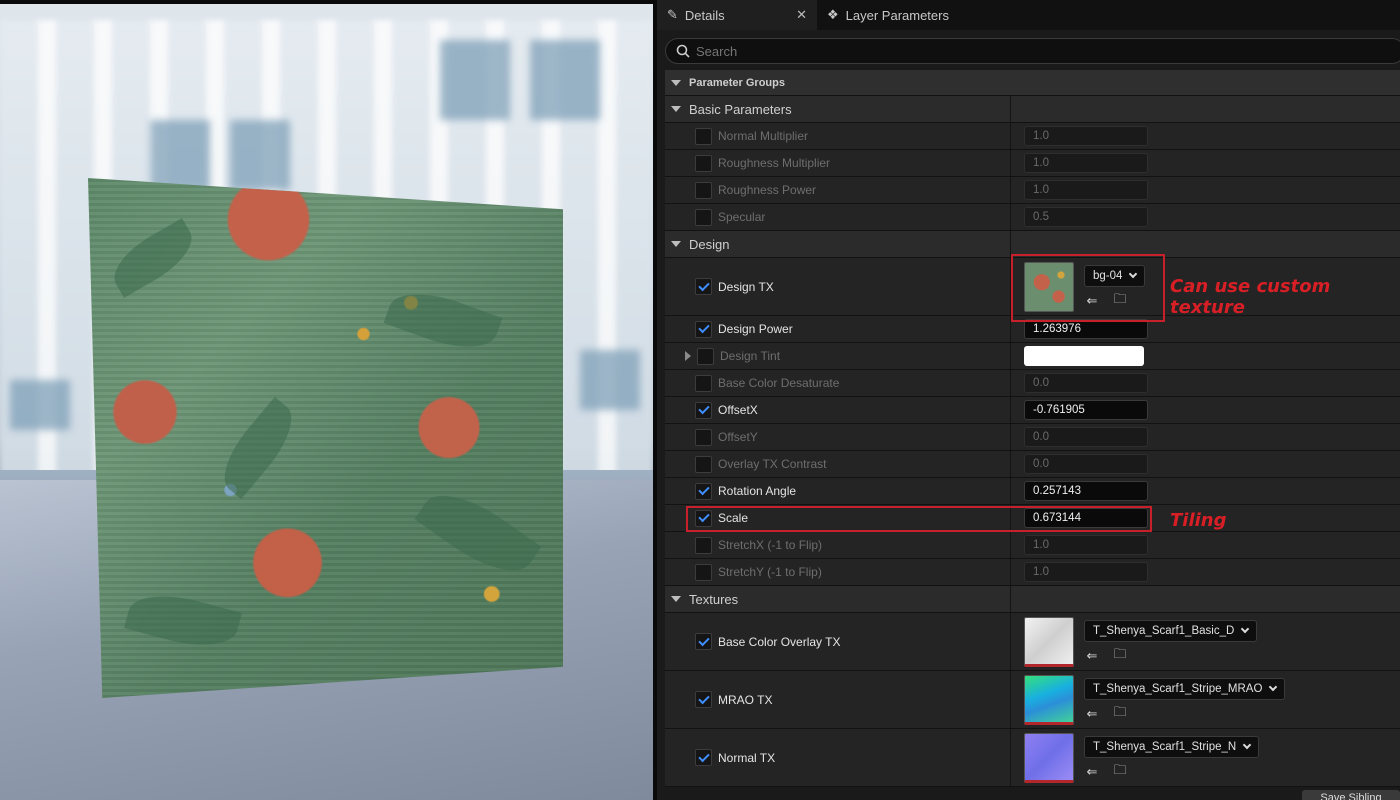 Image resolution: width=1400 pixels, height=800 pixels. I want to click on tab-layer-parameters: ❖ Layer Parameters, so click(888, 15).